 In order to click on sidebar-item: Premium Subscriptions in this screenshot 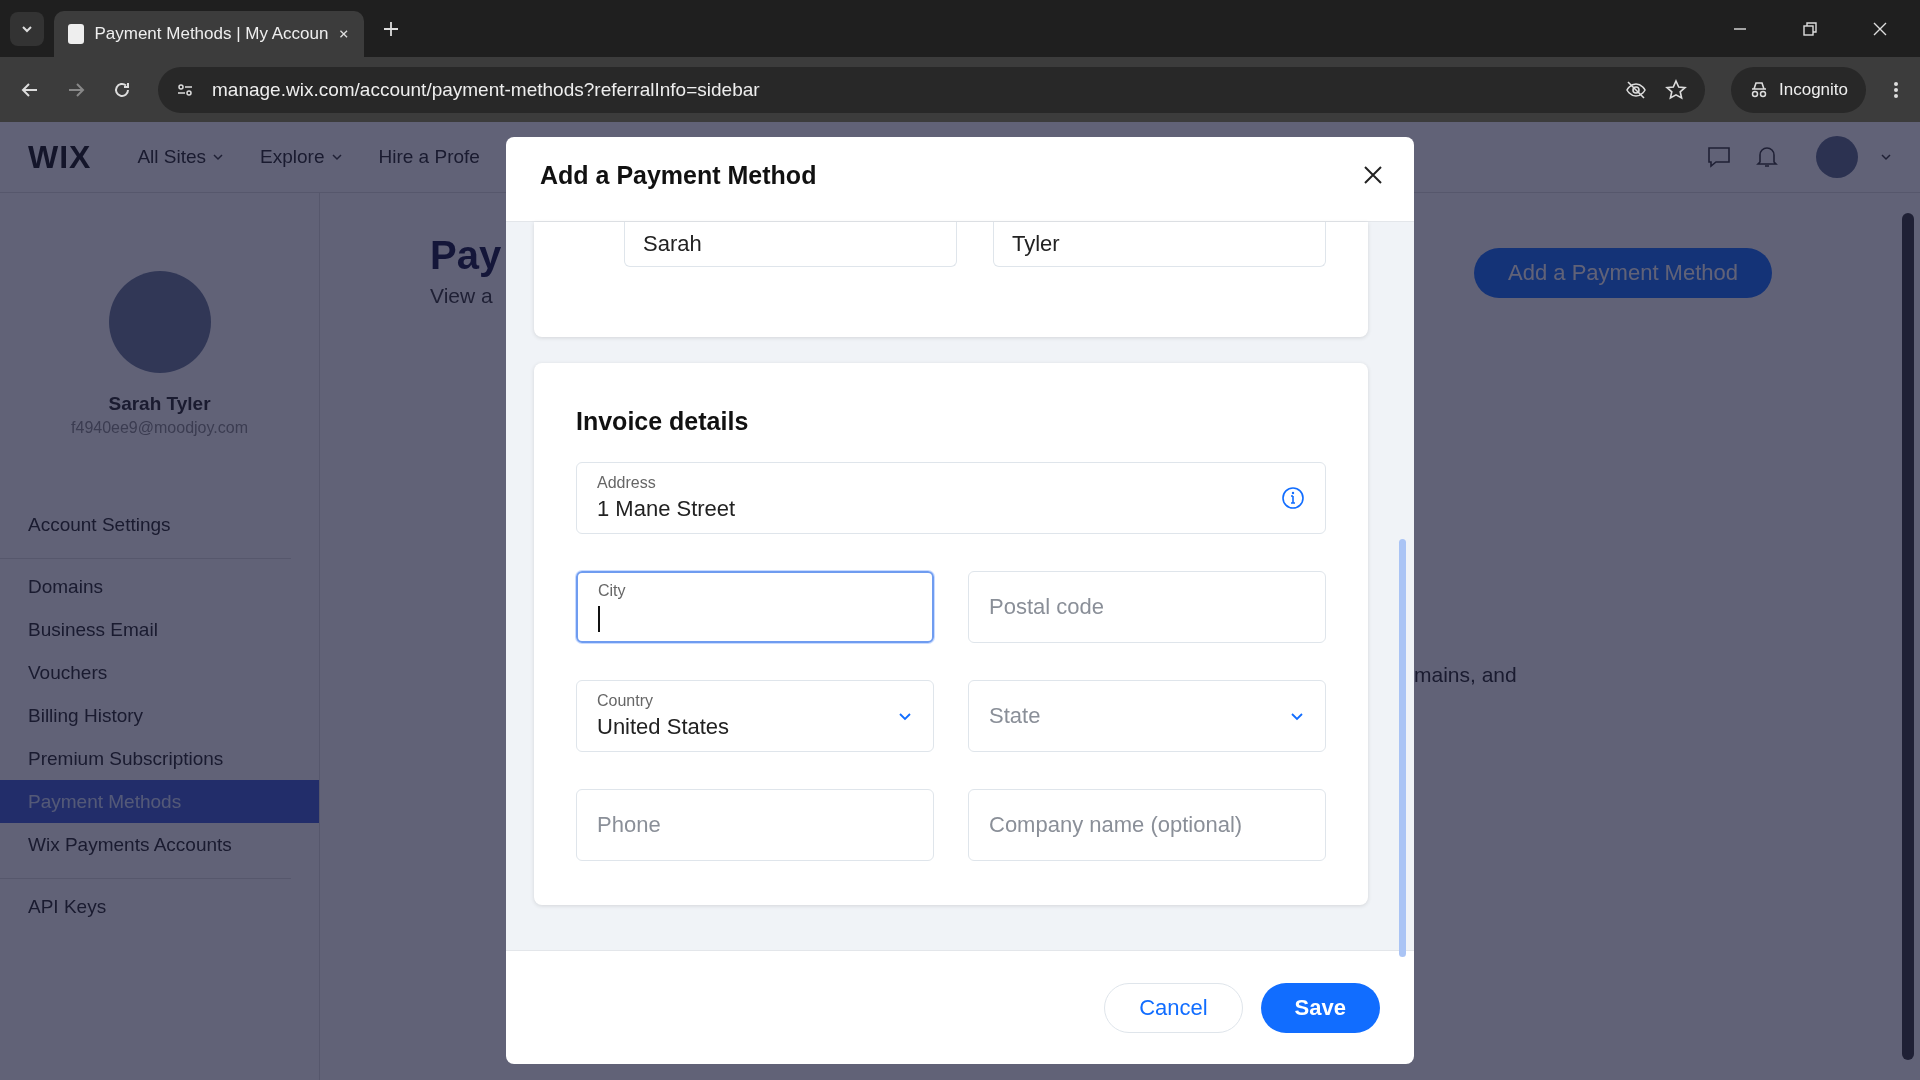, I will do `click(159, 758)`.